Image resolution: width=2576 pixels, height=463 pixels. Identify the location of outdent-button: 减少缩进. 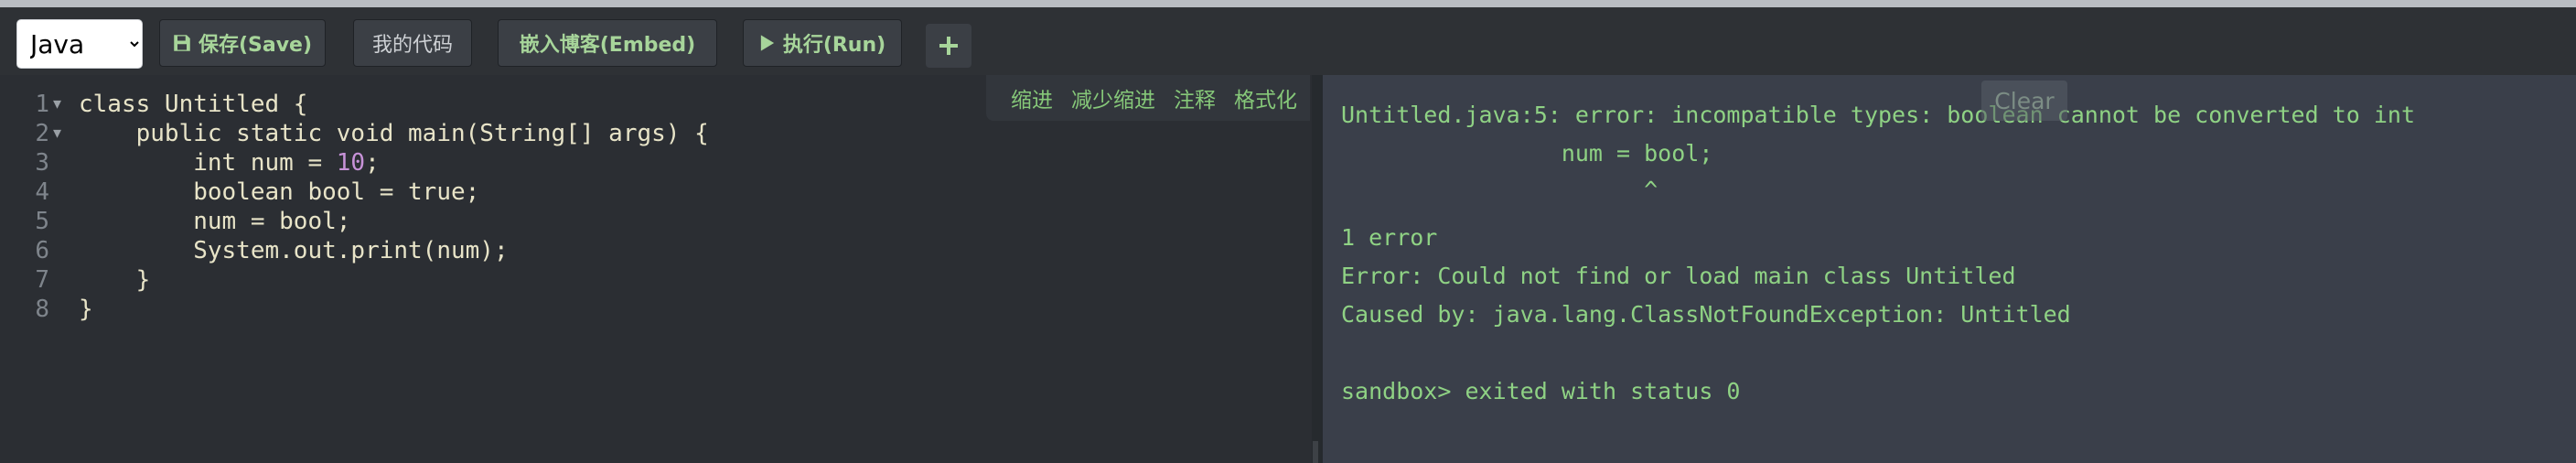
(1113, 97).